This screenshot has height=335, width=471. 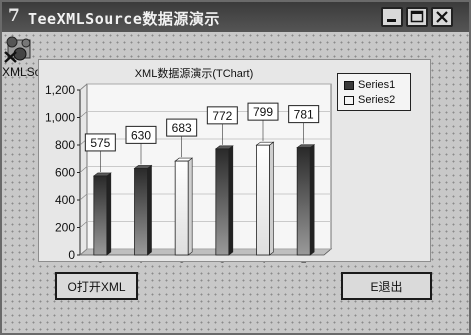 What do you see at coordinates (65, 145) in the screenshot?
I see `y-tick-label: 800` at bounding box center [65, 145].